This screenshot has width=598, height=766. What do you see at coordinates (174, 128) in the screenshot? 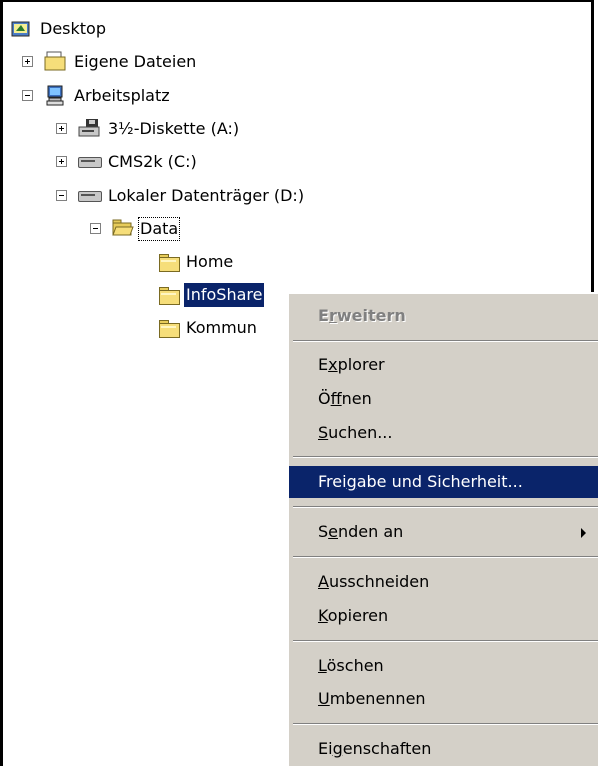
I see `tree-label: 3½-Diskette (A:)` at bounding box center [174, 128].